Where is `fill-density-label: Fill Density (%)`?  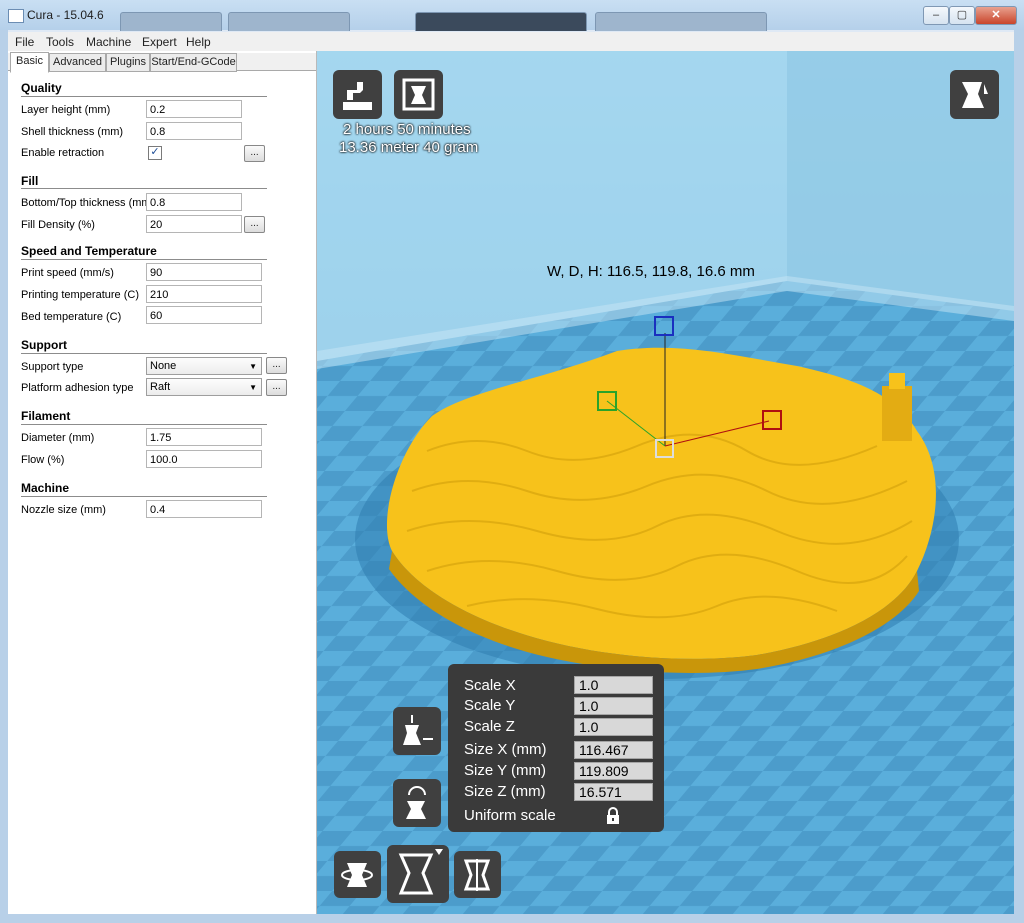 fill-density-label: Fill Density (%) is located at coordinates (58, 225).